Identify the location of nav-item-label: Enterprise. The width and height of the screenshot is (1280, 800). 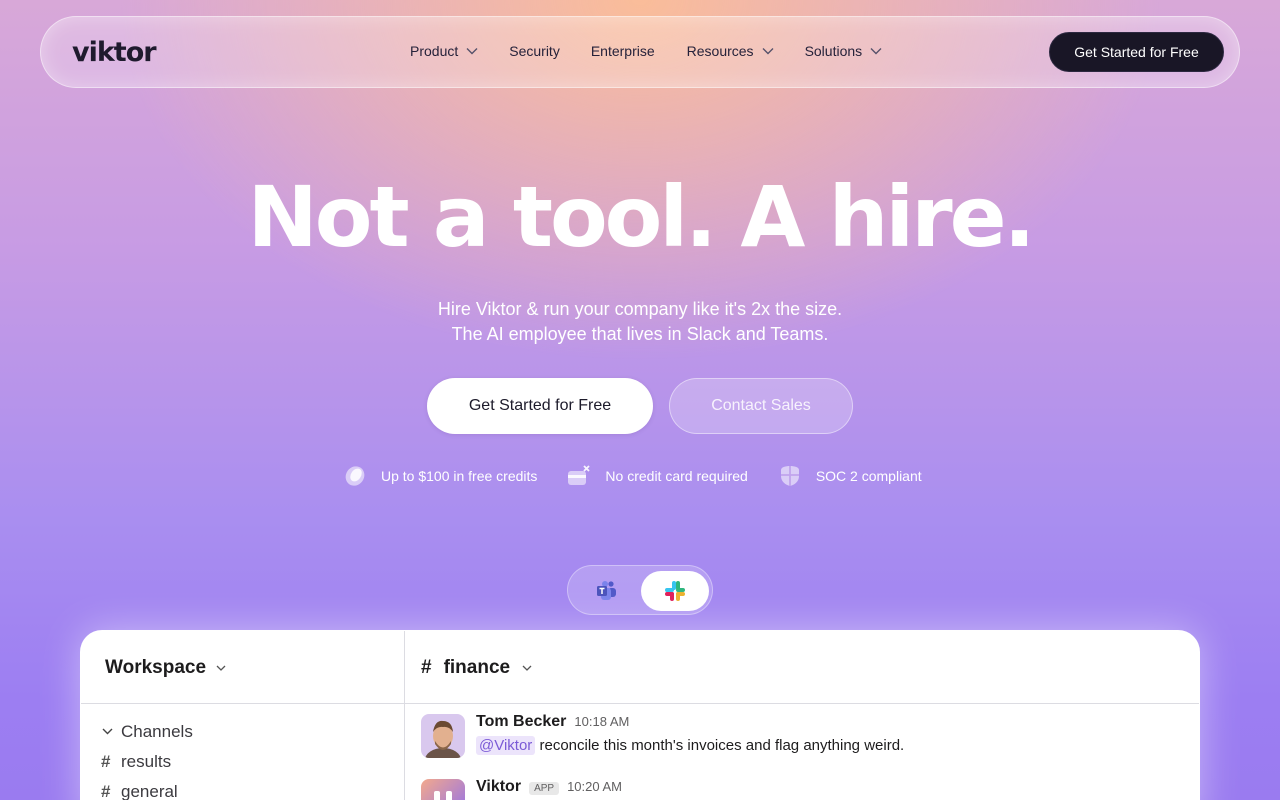
(622, 51).